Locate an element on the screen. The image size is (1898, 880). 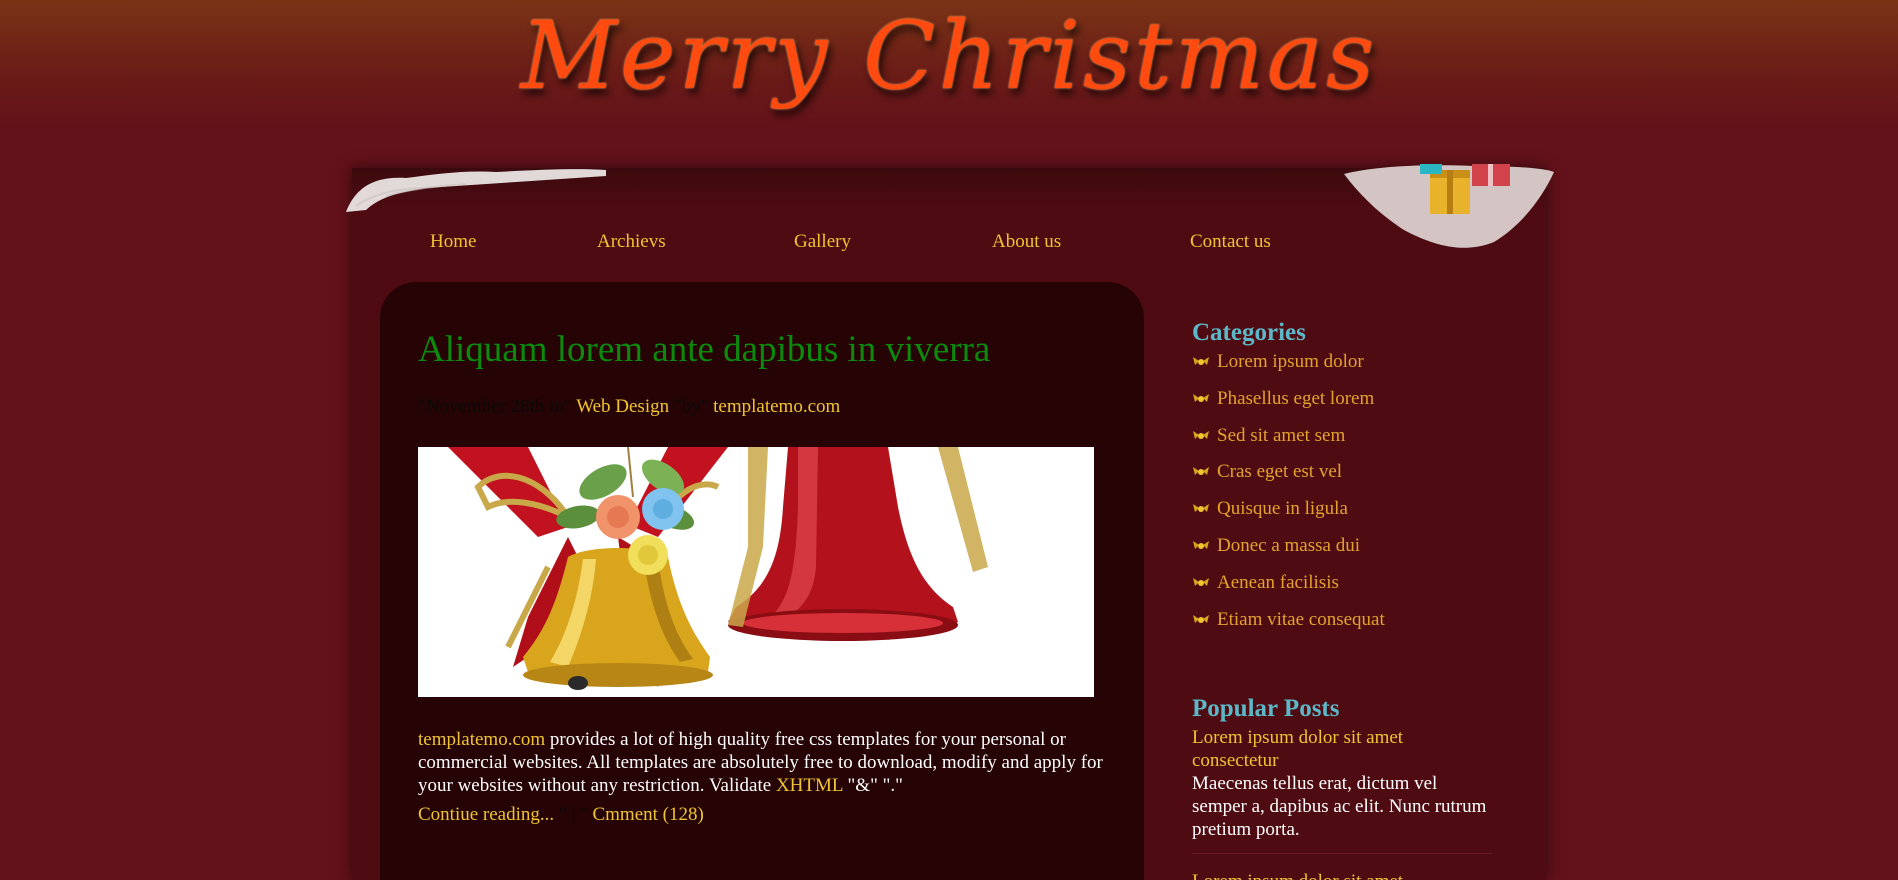
post-category-link: Web Design is located at coordinates (622, 406).